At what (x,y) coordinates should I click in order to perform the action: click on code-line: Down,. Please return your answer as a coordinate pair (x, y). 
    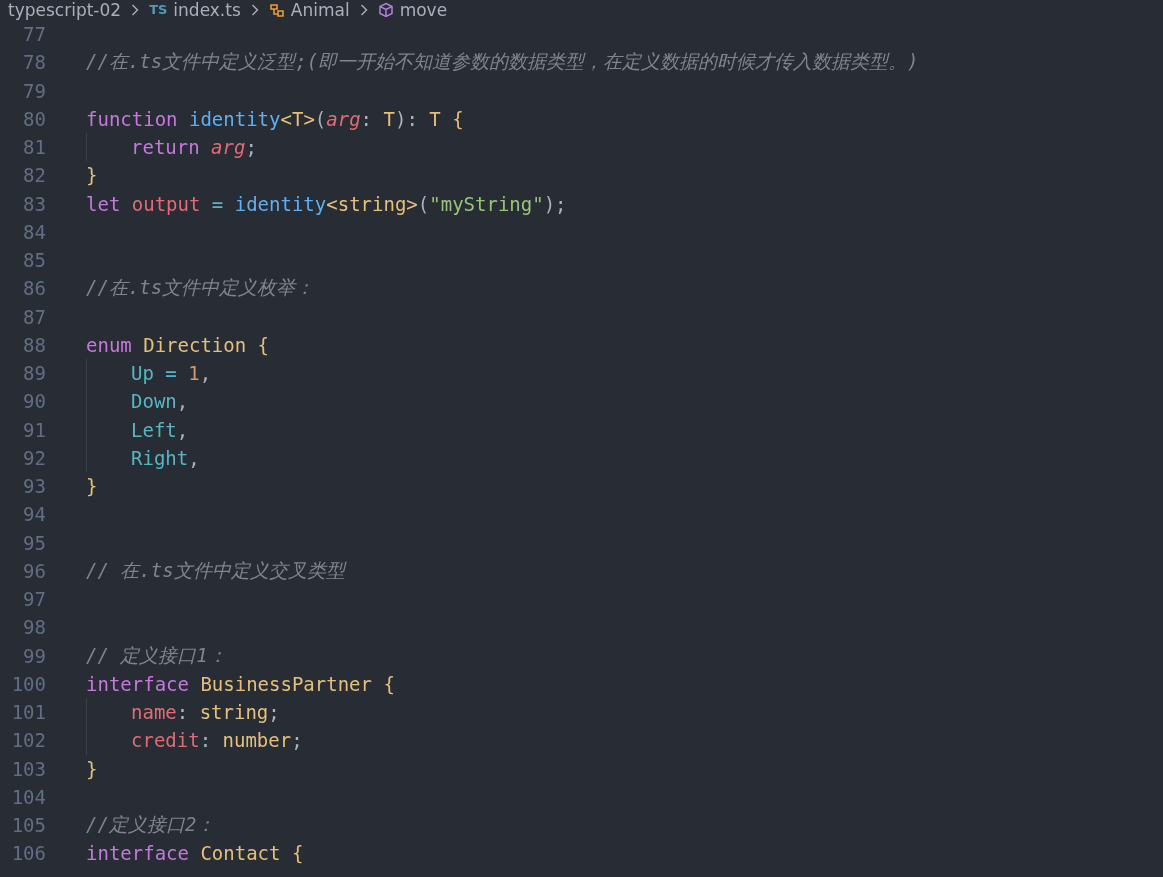
    Looking at the image, I should click on (160, 401).